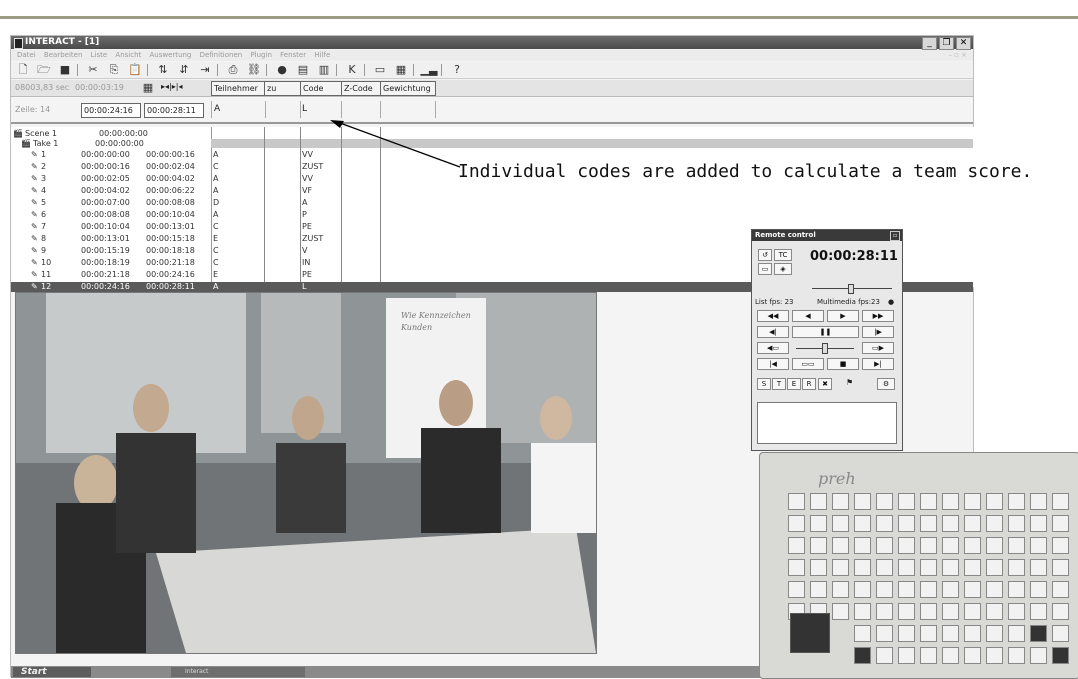  I want to click on menu-ansicht: Ansicht, so click(128, 55).